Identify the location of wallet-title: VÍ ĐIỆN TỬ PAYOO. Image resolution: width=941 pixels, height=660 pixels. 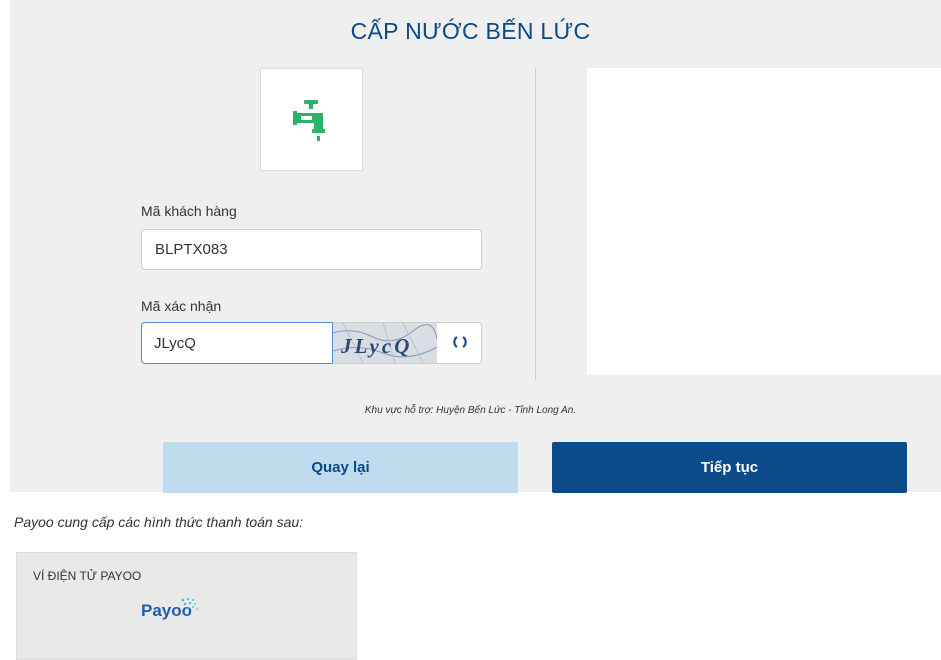
(87, 576).